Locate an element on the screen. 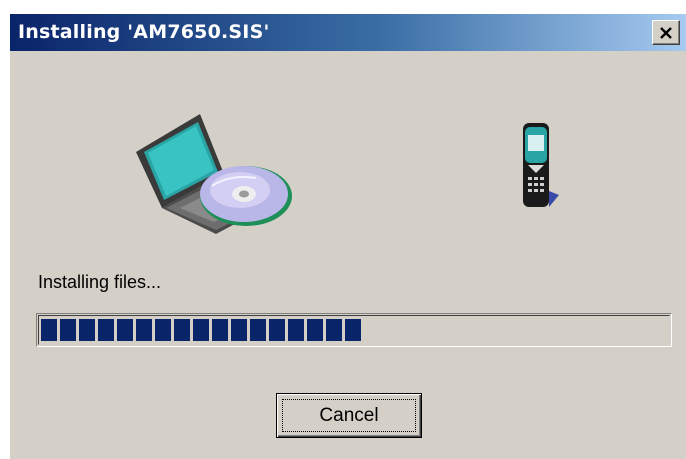 Image resolution: width=686 pixels, height=459 pixels. progress-fill is located at coordinates (201, 330).